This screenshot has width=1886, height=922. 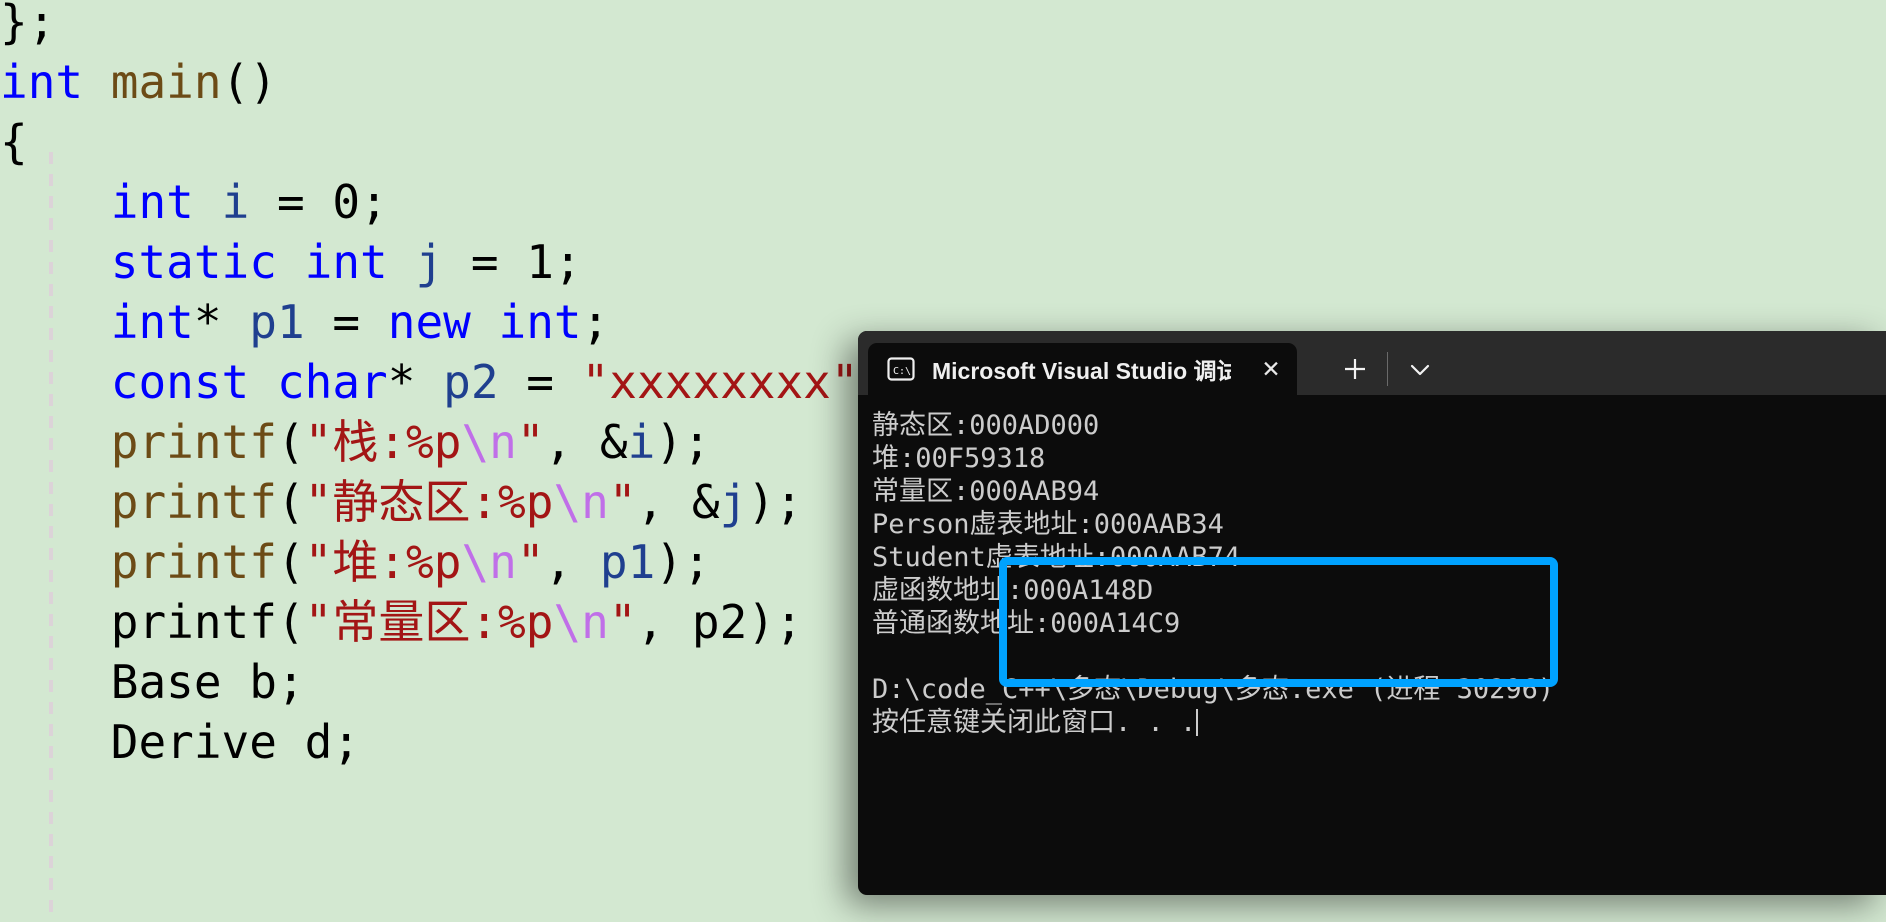 What do you see at coordinates (28, 24) in the screenshot?
I see `code-token: };` at bounding box center [28, 24].